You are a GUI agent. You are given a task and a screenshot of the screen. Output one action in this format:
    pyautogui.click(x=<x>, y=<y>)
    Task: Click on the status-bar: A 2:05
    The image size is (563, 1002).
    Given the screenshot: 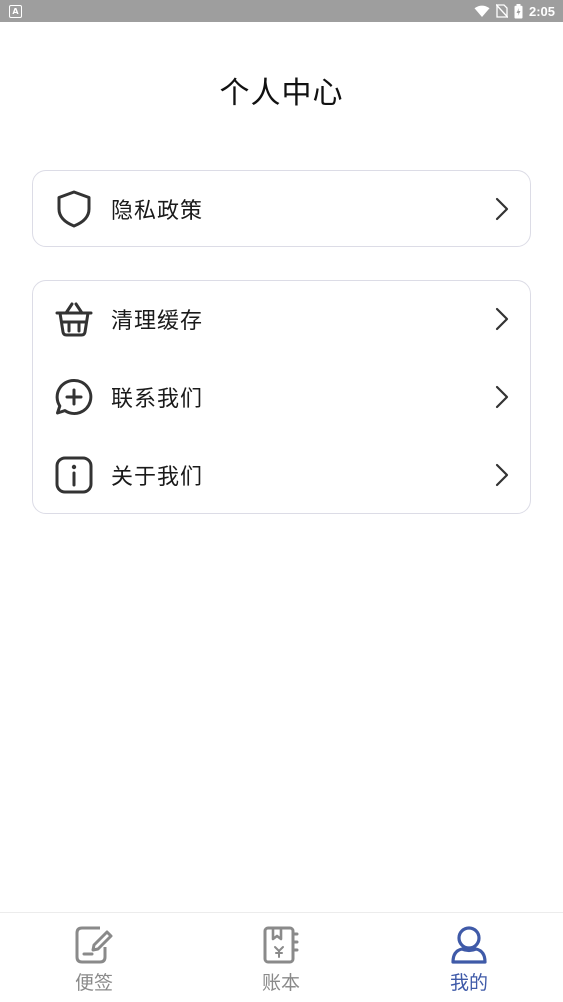 What is the action you would take?
    pyautogui.click(x=281, y=11)
    